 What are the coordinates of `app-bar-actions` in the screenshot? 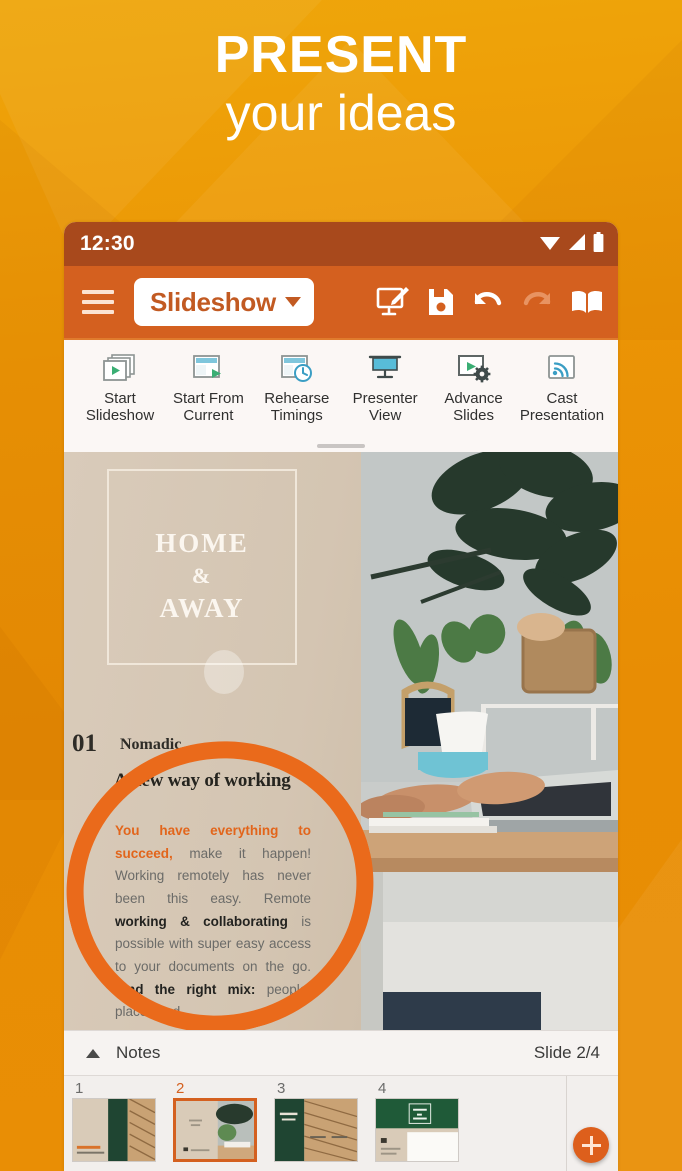 It's located at (490, 302).